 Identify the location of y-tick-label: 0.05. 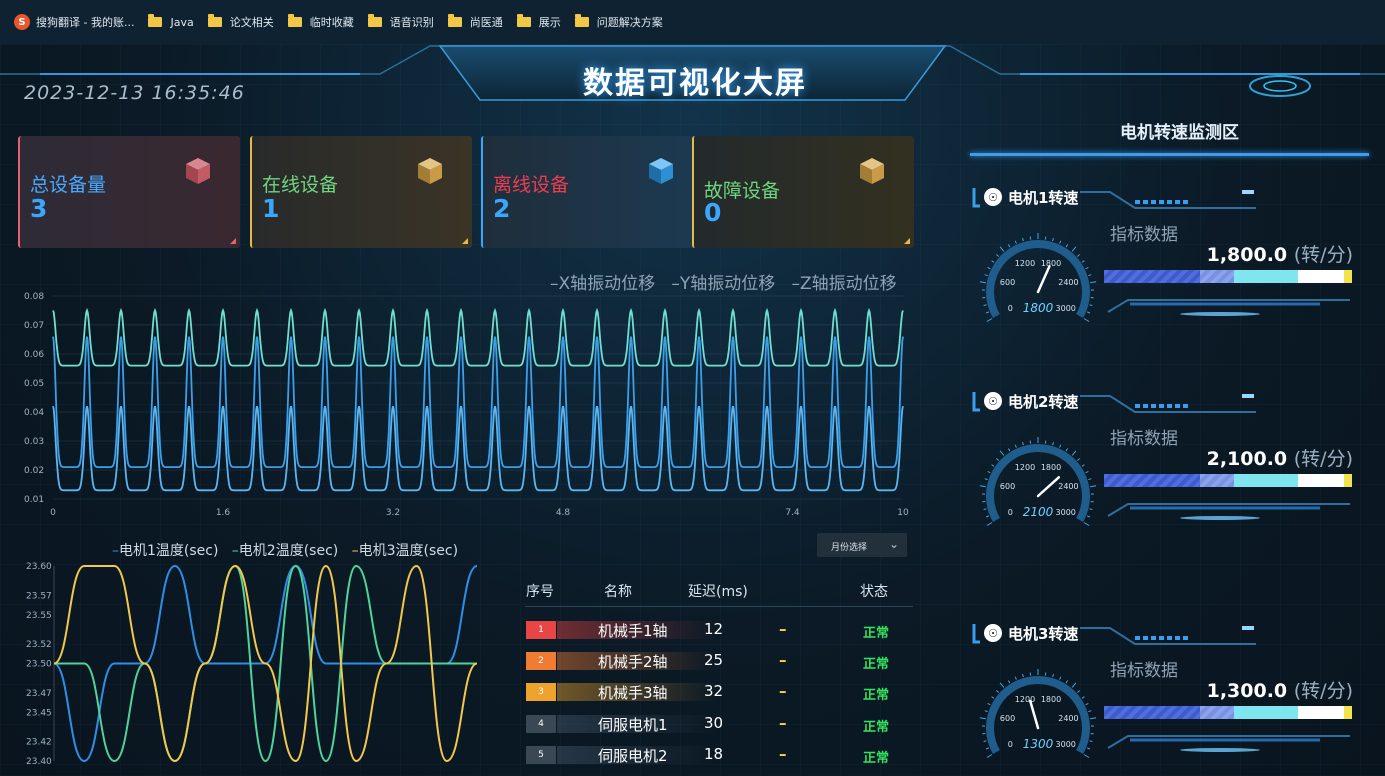
(34, 384).